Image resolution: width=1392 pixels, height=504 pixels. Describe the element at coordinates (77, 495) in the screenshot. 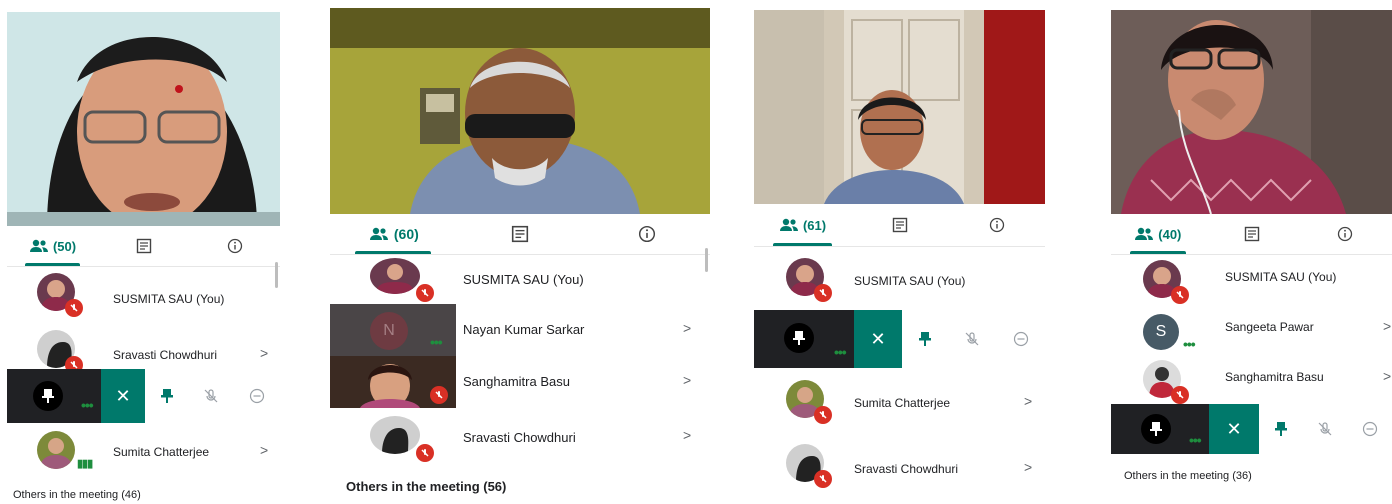

I see `others-heading: Others in the meeting (46)` at that location.